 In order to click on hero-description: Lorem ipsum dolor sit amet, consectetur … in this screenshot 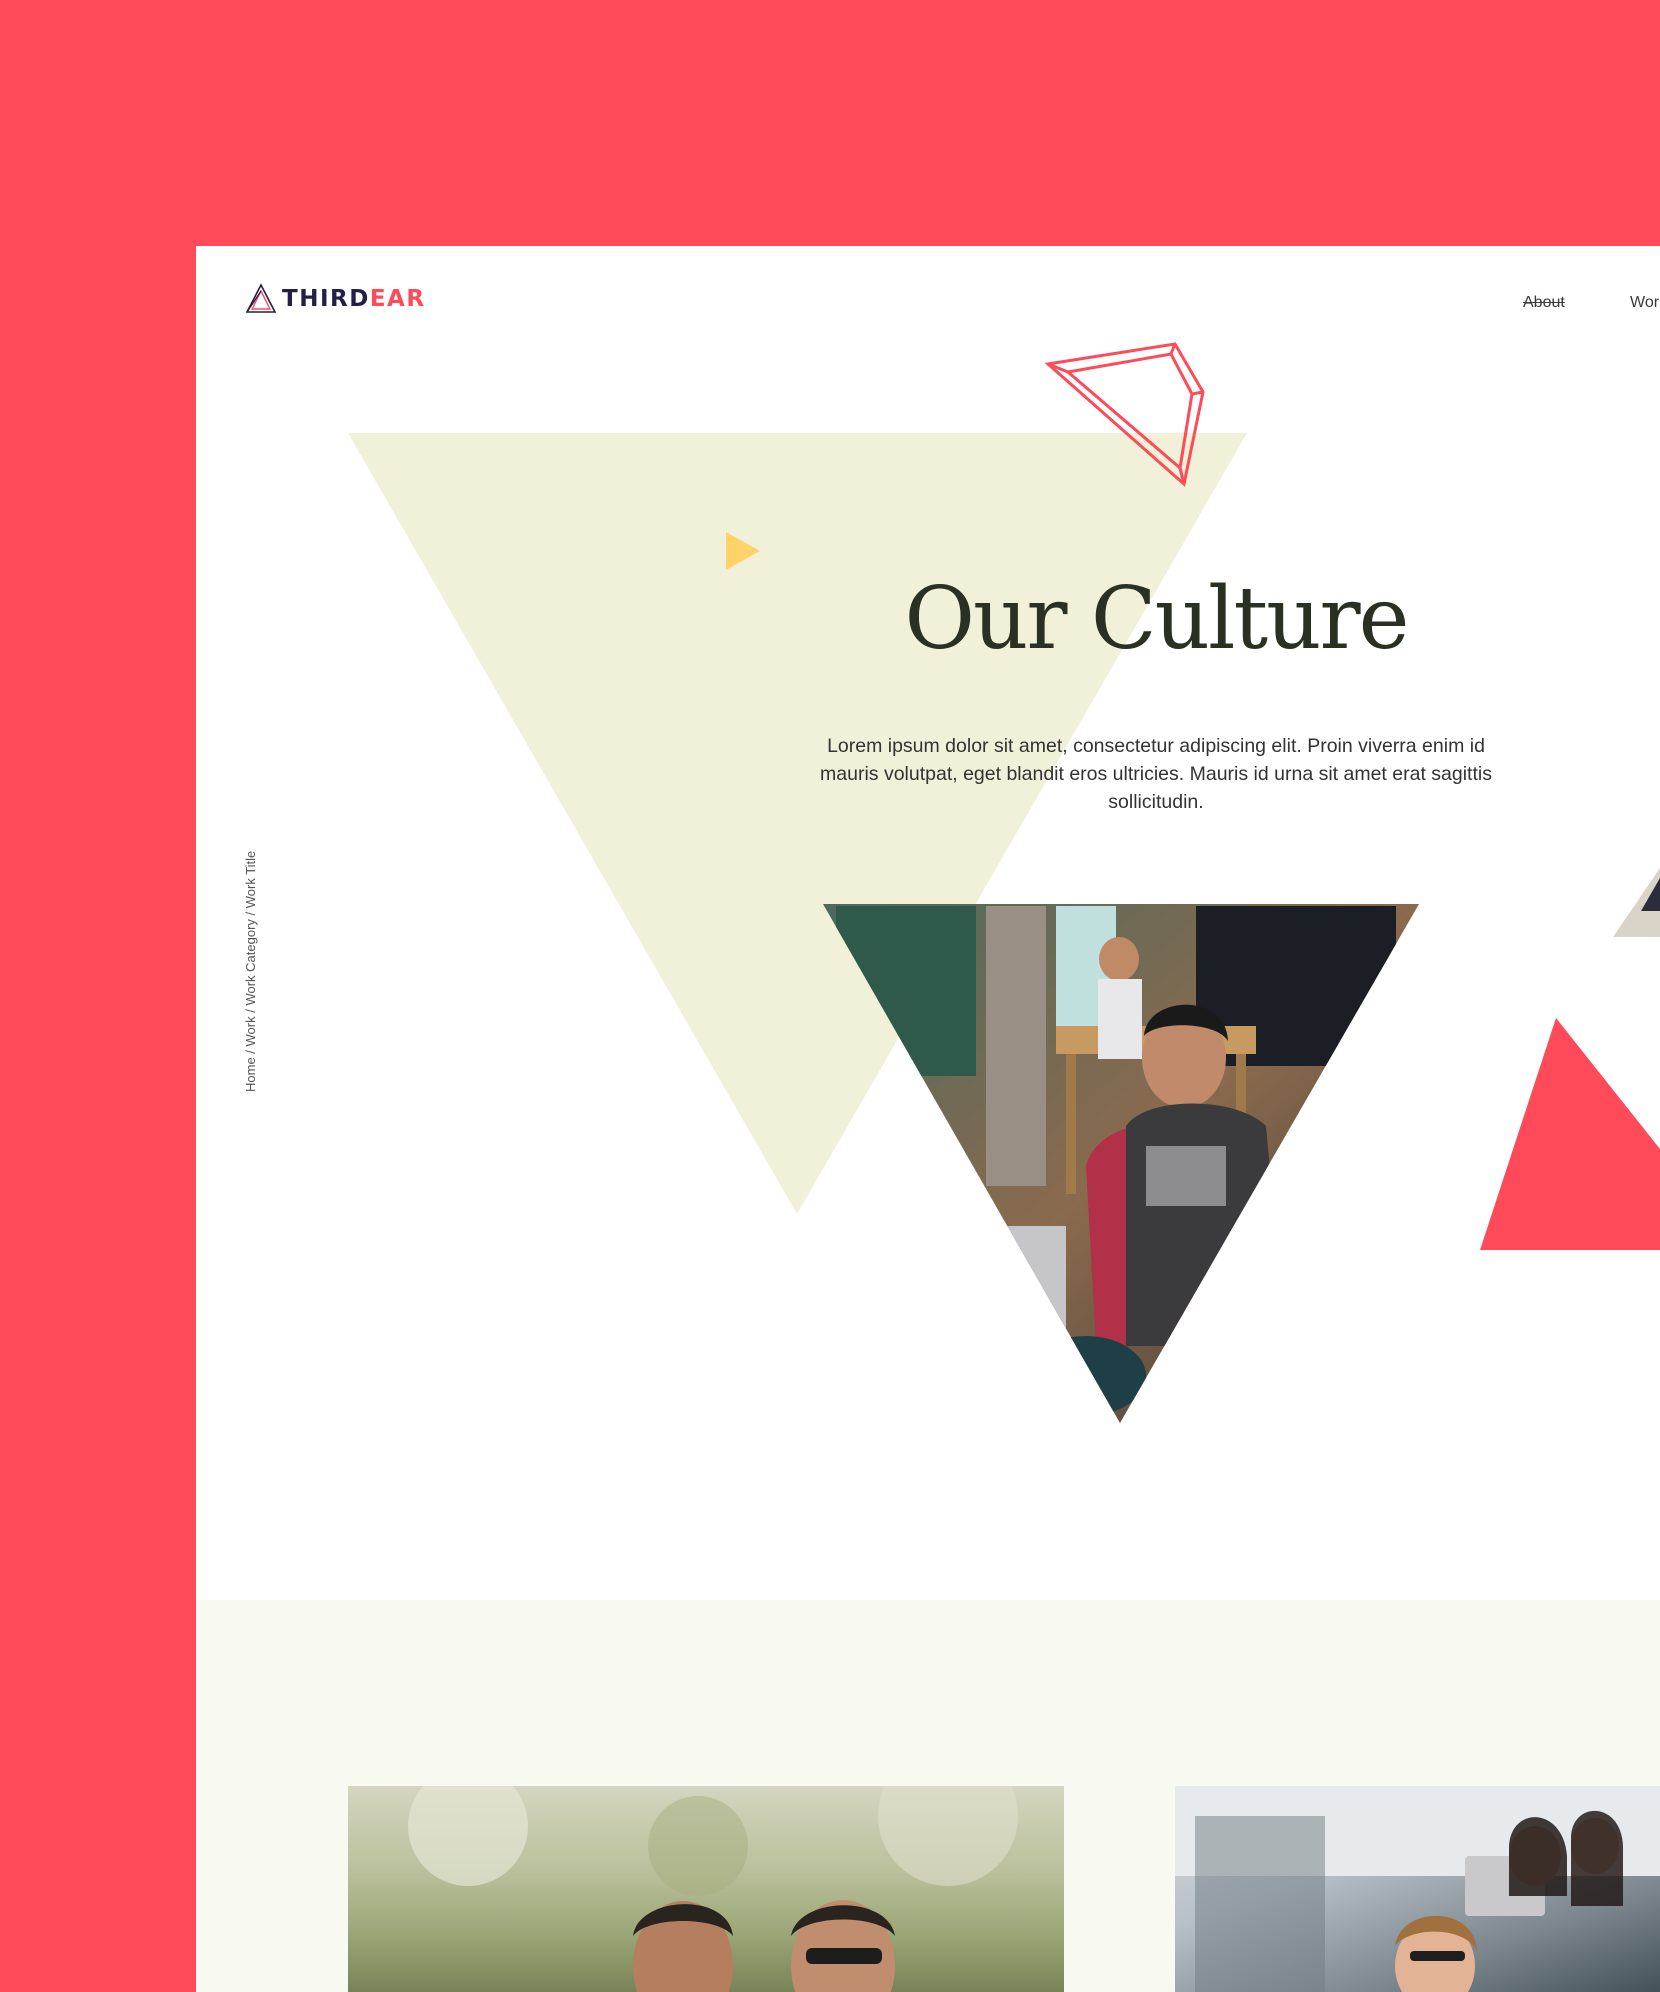, I will do `click(1156, 773)`.